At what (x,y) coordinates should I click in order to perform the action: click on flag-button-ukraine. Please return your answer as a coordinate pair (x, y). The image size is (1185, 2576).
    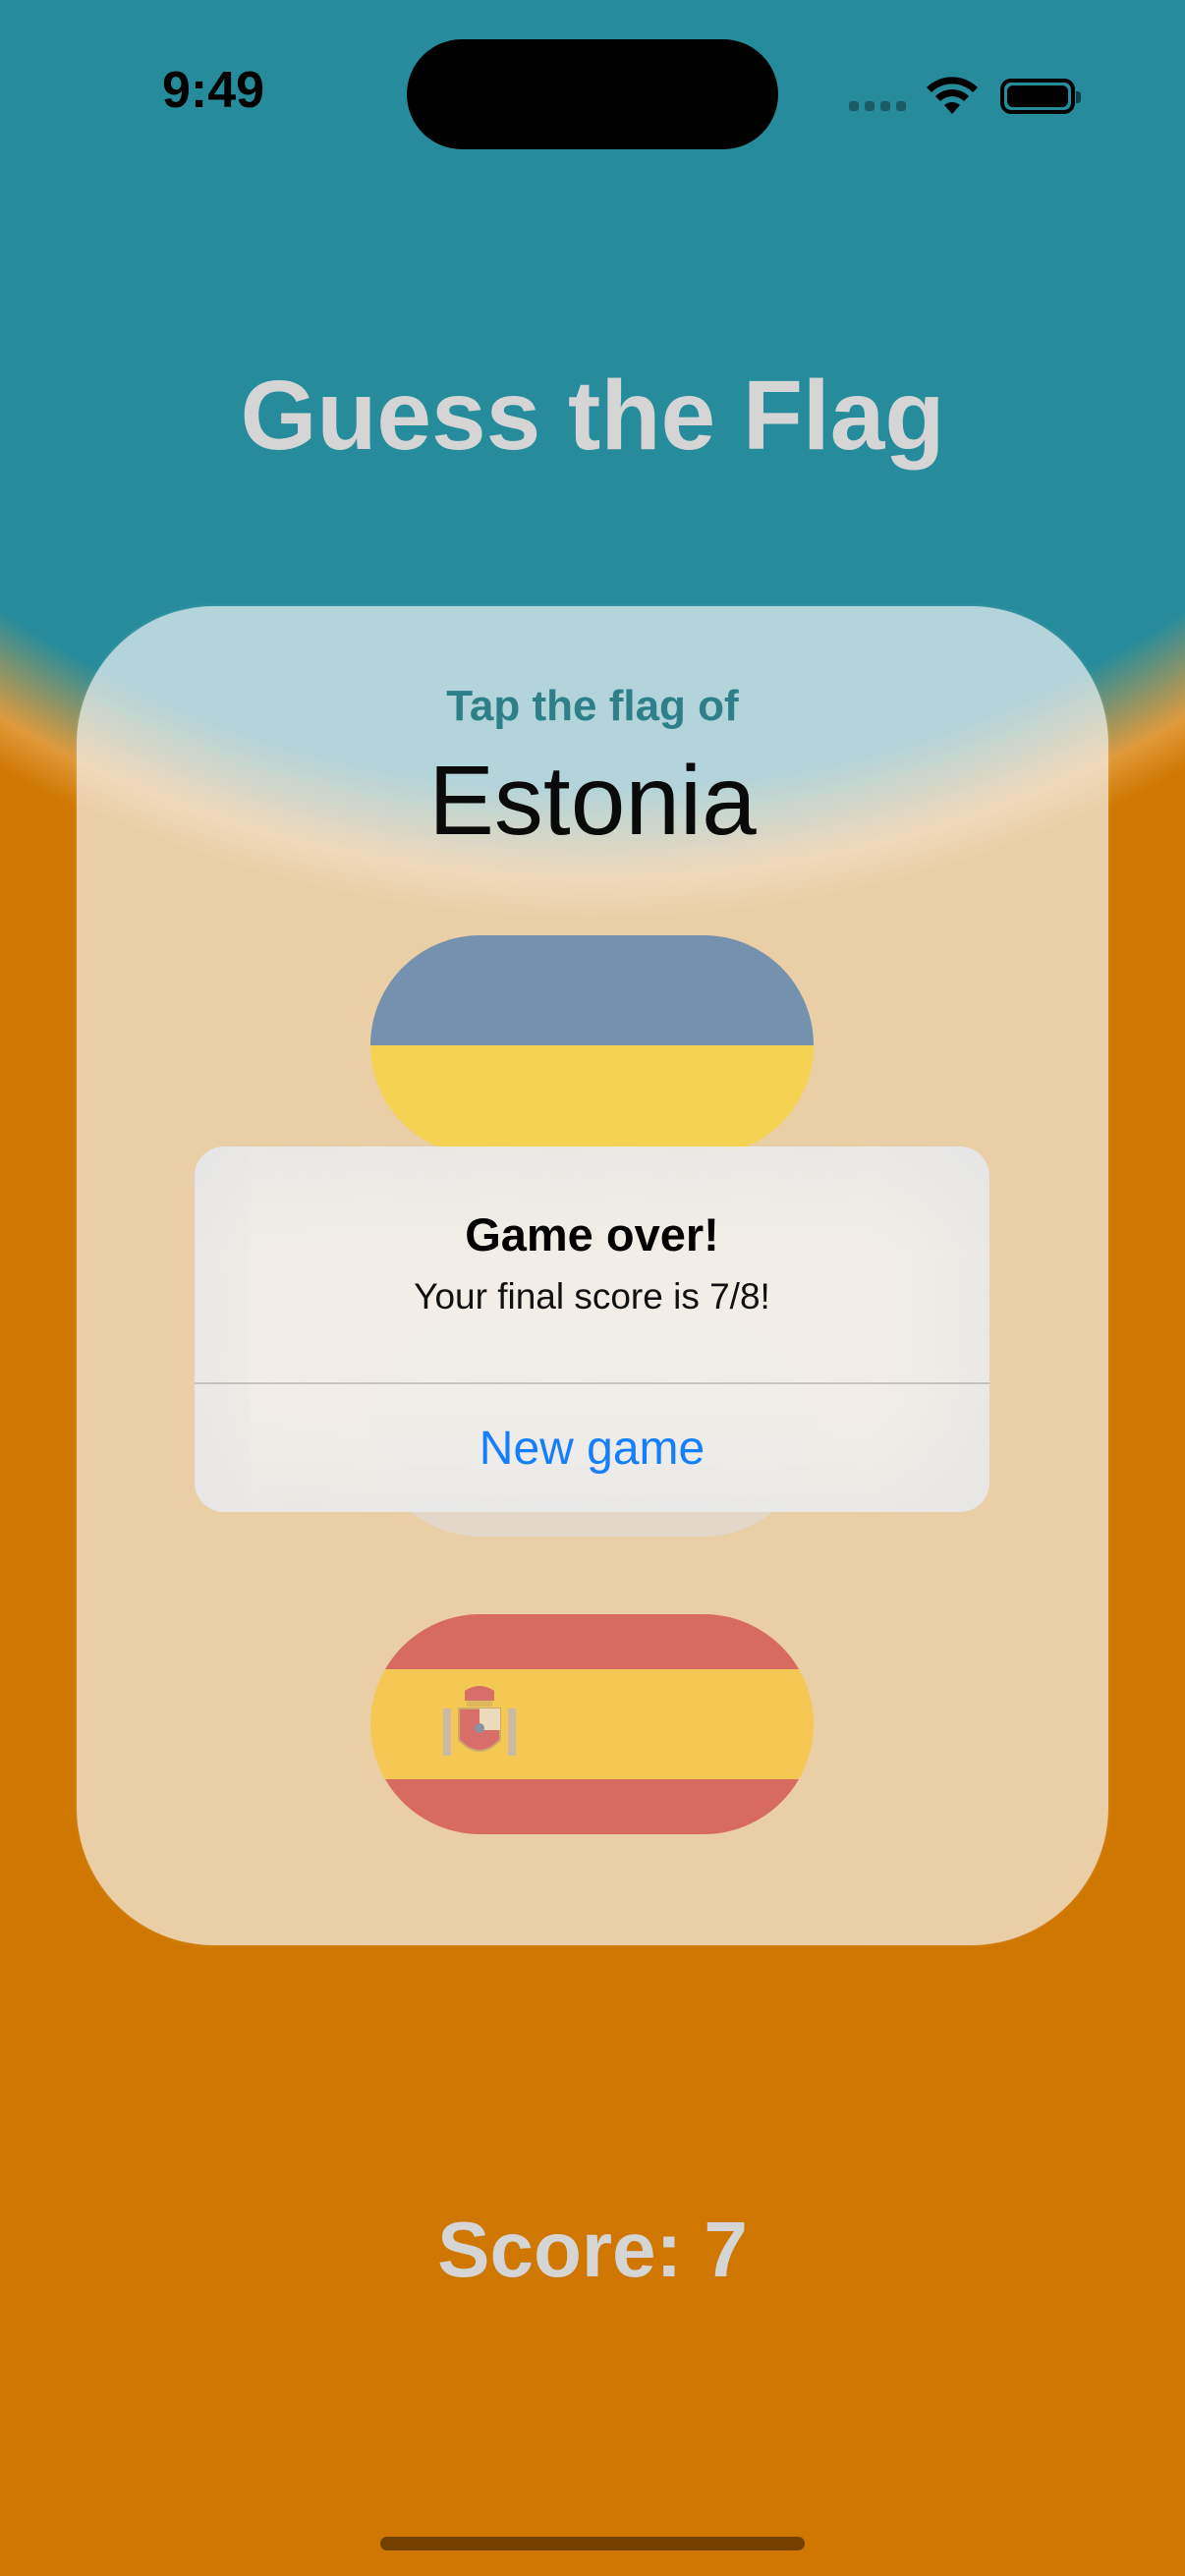
    Looking at the image, I should click on (592, 1045).